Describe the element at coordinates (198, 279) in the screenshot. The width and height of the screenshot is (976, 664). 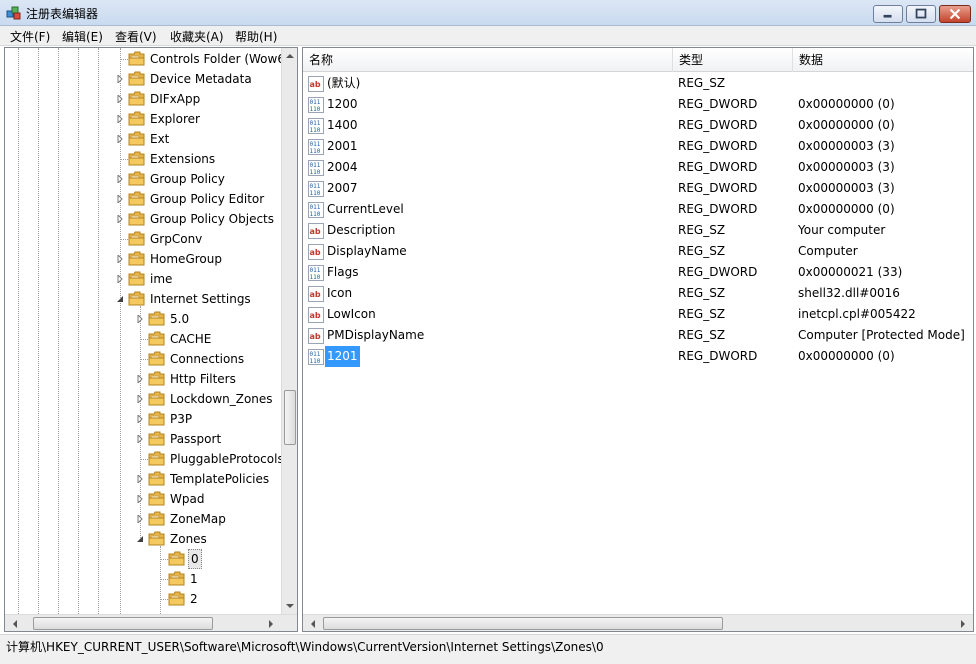
I see `tree-node: ime` at that location.